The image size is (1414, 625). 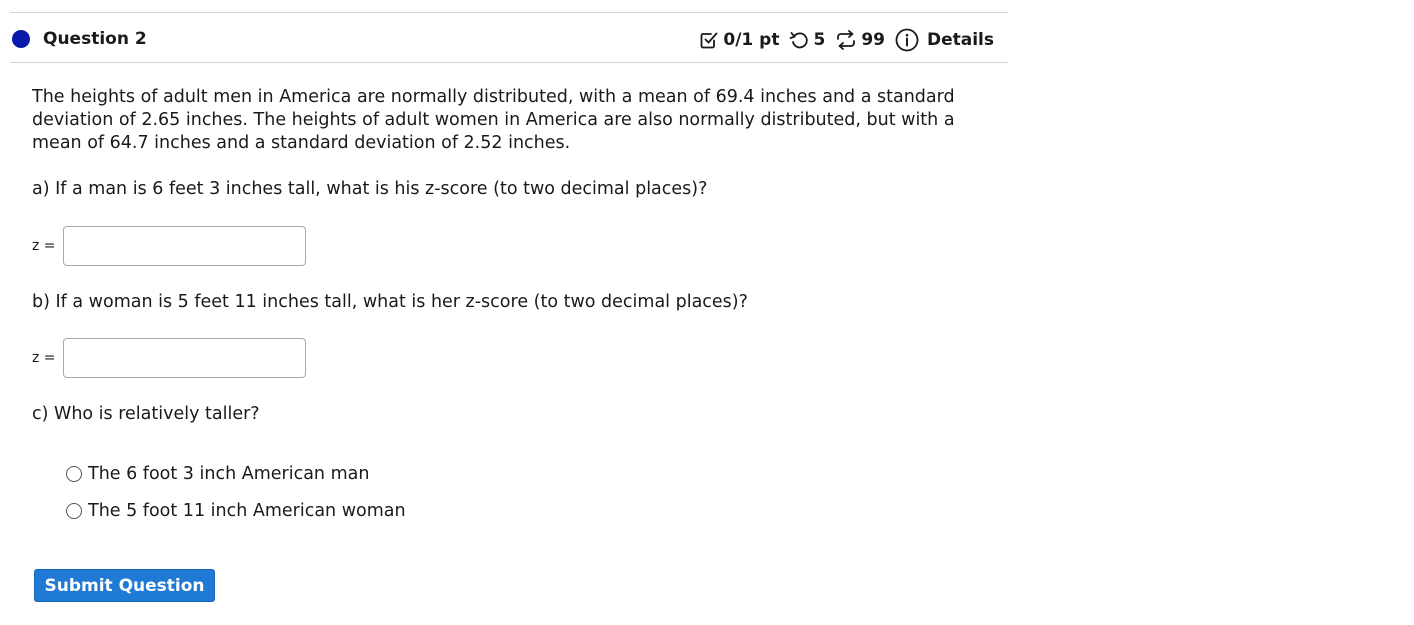 What do you see at coordinates (228, 474) in the screenshot?
I see `option-label: The 6 foot 3 inch American man` at bounding box center [228, 474].